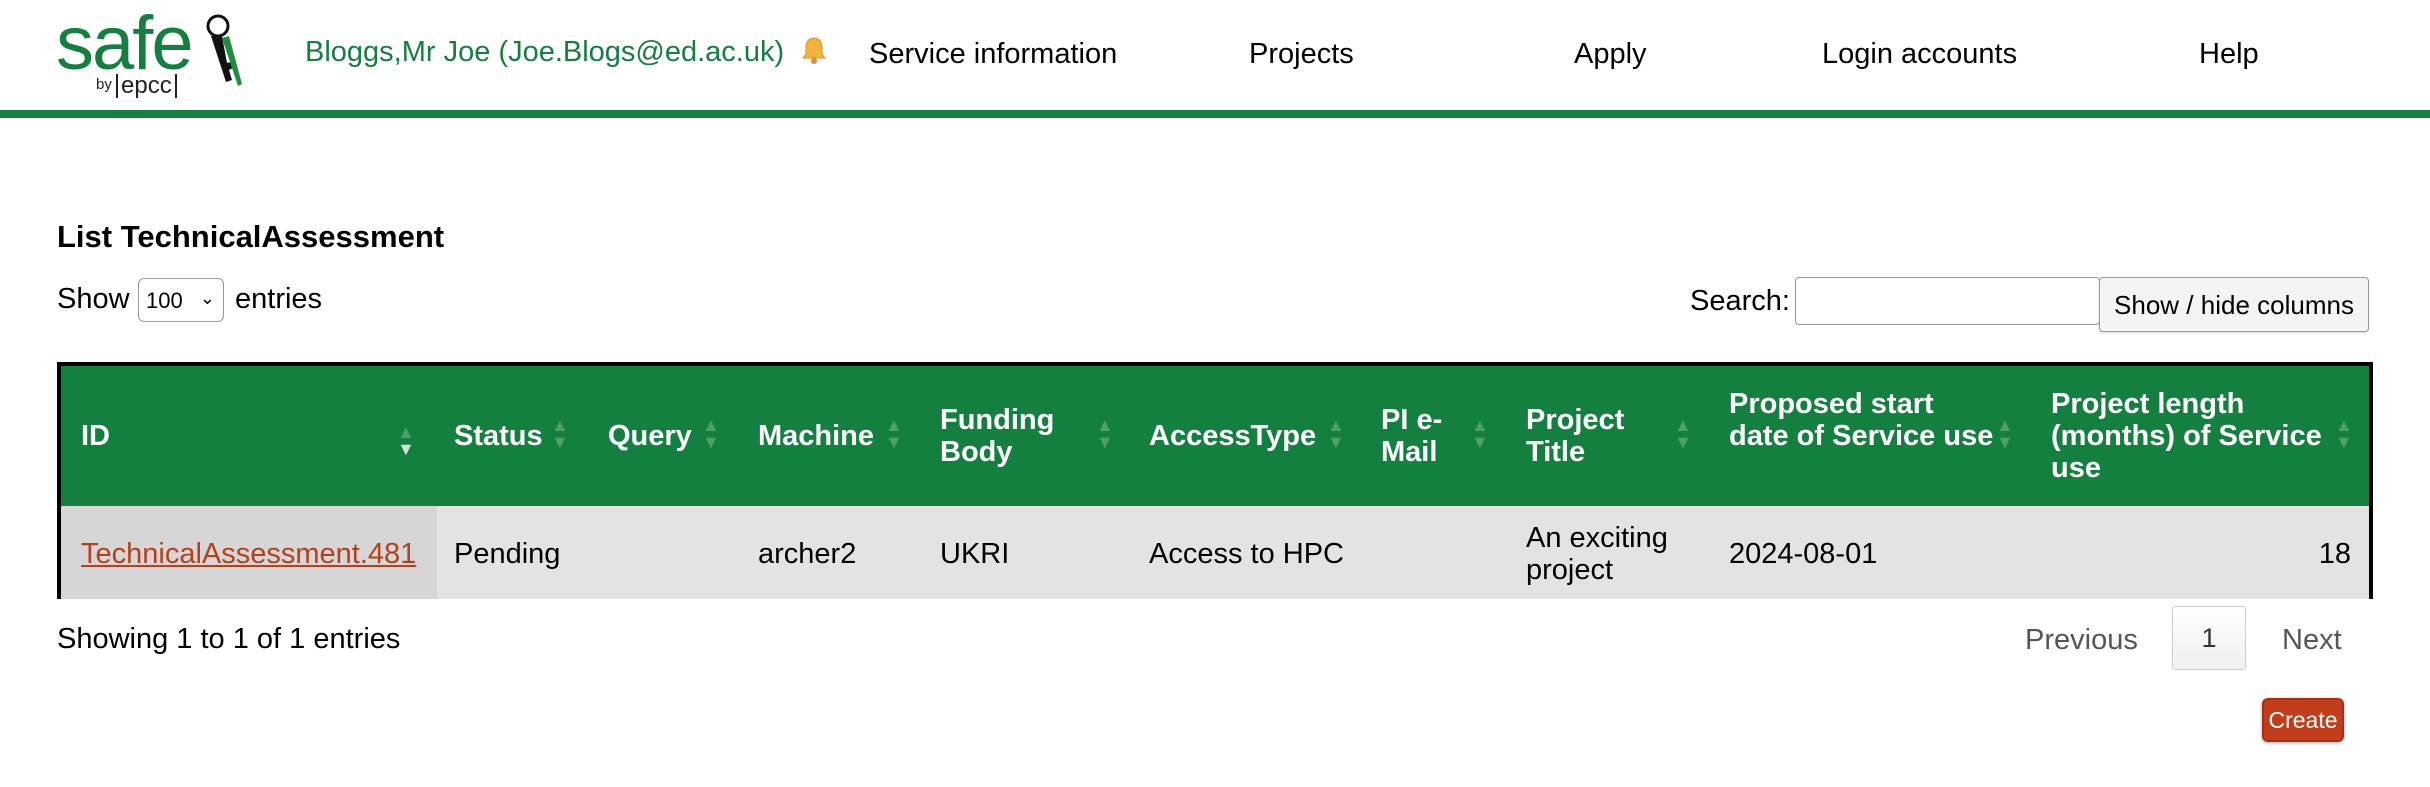 This screenshot has height=787, width=2430. I want to click on nav-help: Help, so click(2229, 54).